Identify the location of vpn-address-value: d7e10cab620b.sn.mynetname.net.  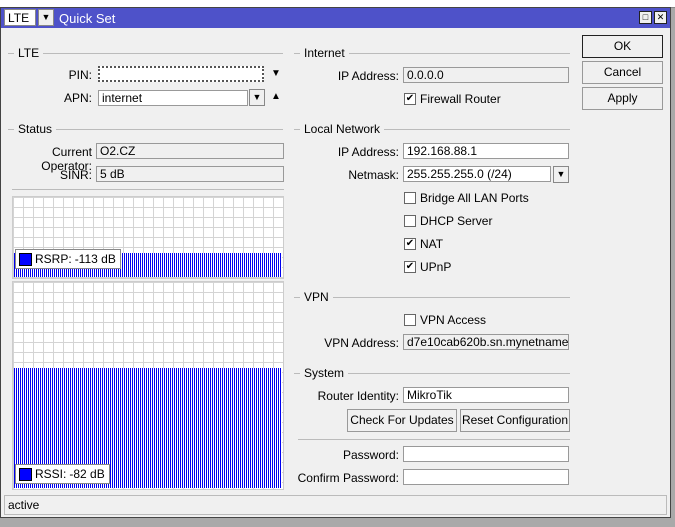
(486, 342).